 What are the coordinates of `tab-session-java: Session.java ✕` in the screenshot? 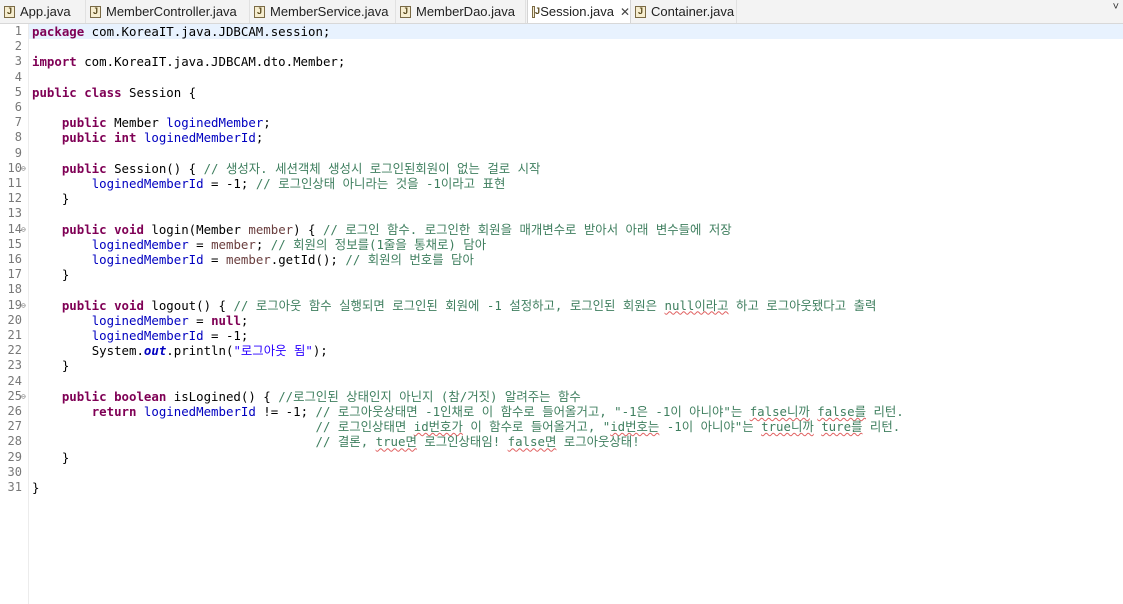 It's located at (579, 11).